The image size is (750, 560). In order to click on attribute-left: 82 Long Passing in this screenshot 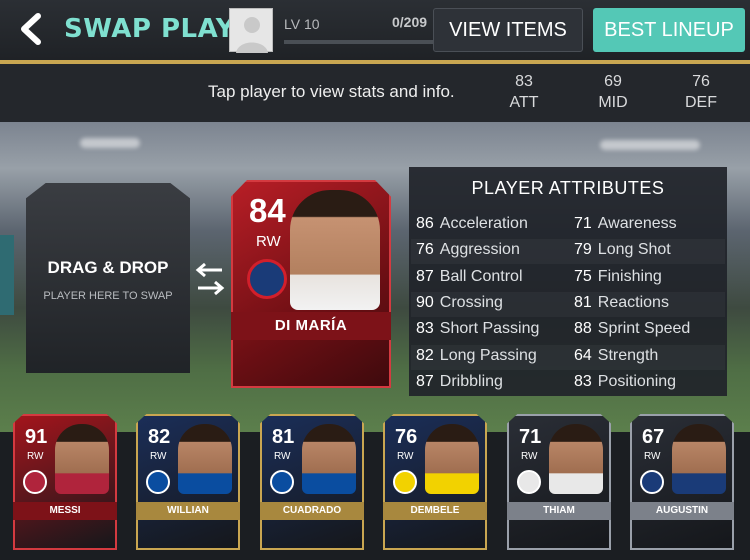, I will do `click(476, 356)`.